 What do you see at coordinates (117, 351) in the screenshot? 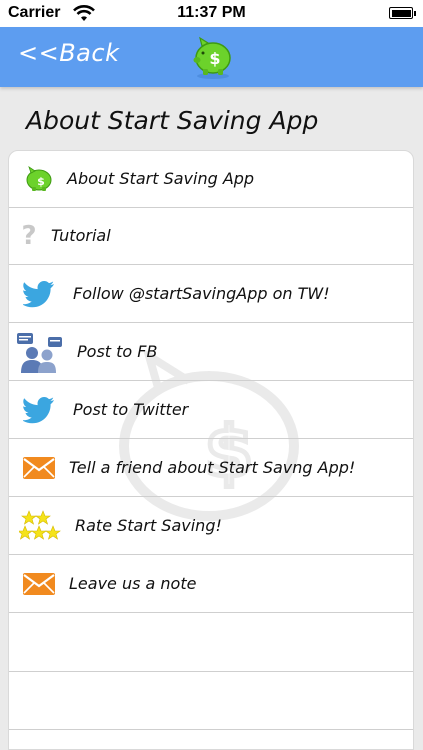
I see `menu-item-label: Post to FB` at bounding box center [117, 351].